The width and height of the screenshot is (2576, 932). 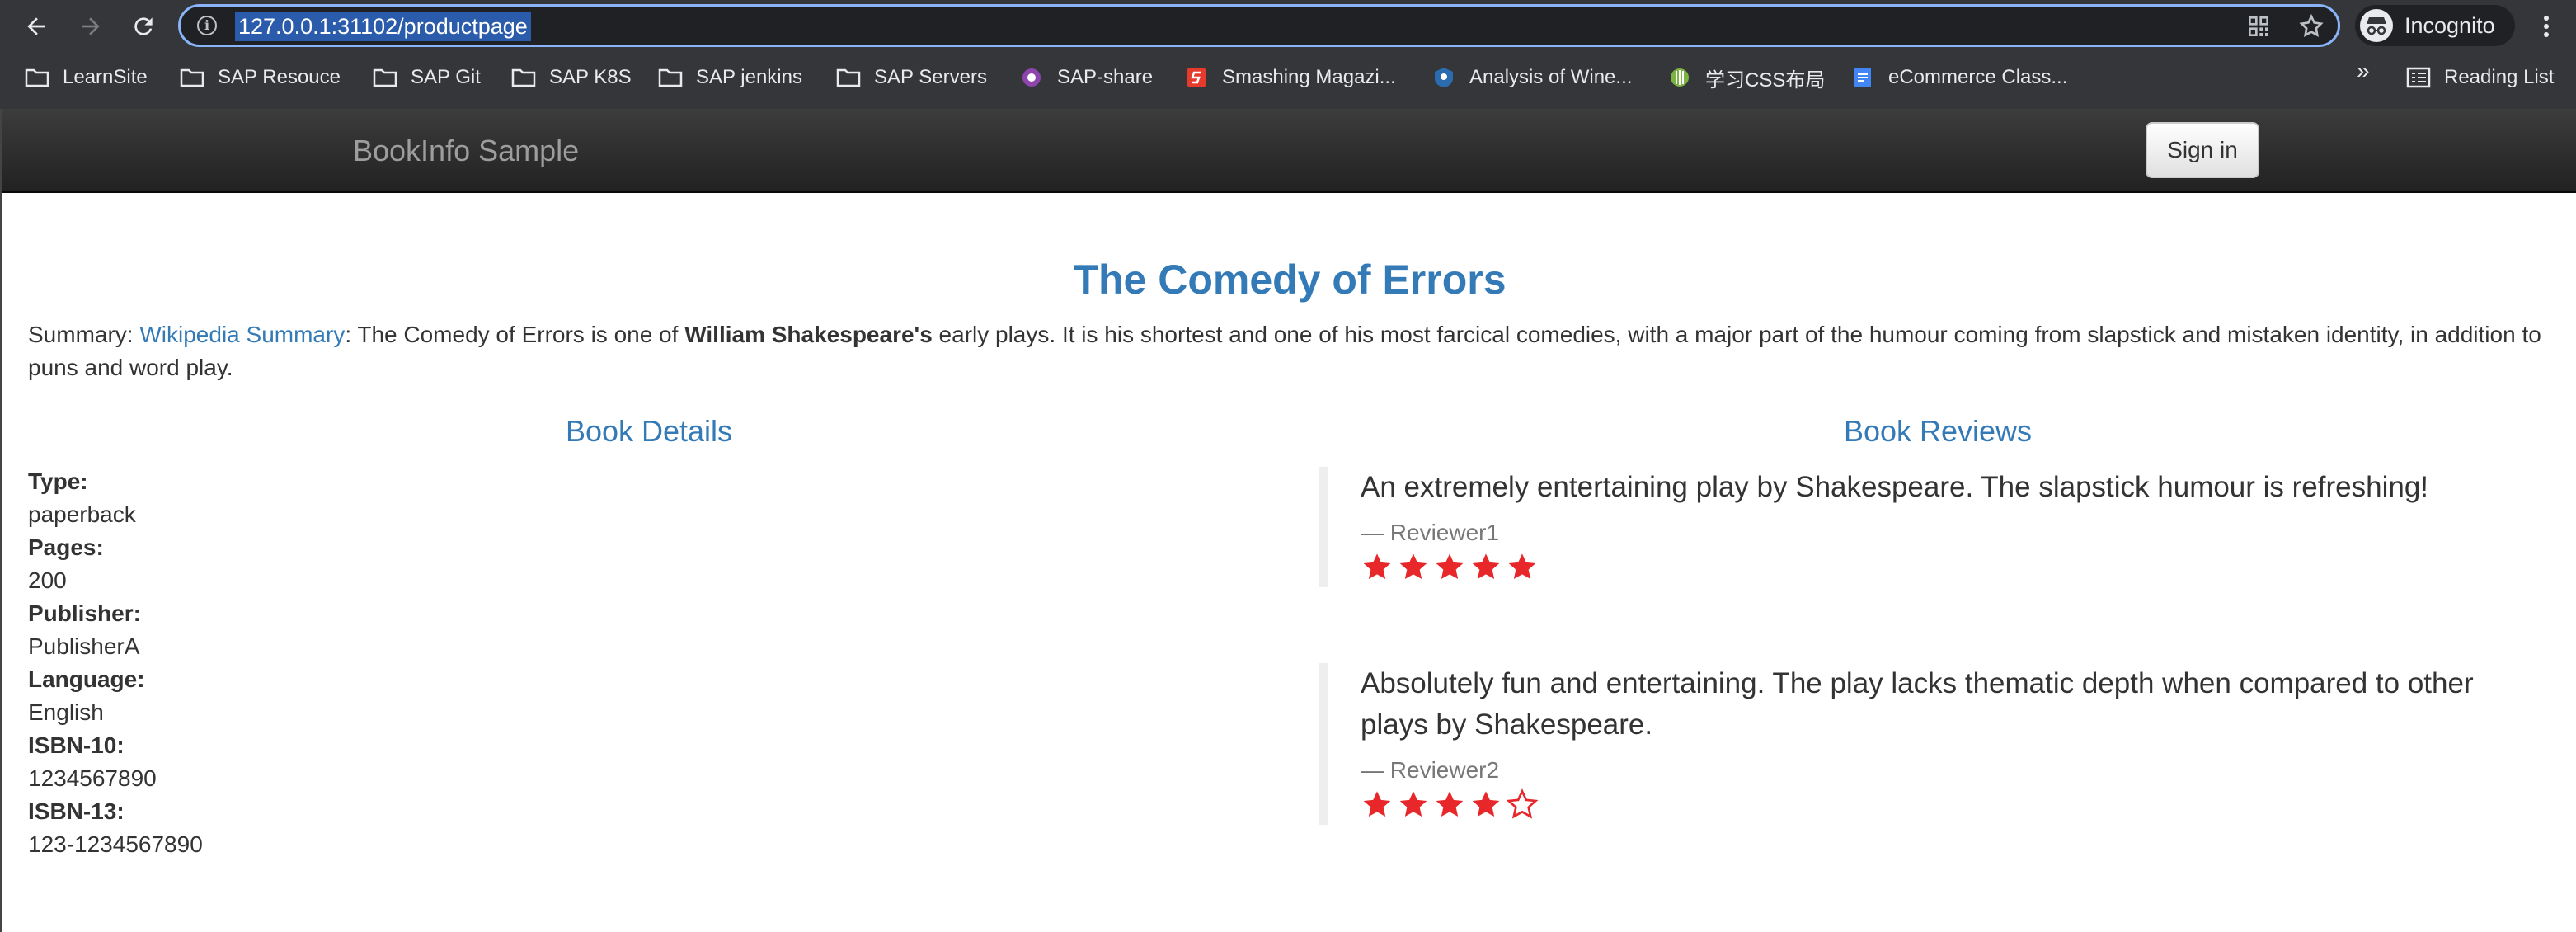 I want to click on bookmark-item: SAP Git, so click(x=427, y=77).